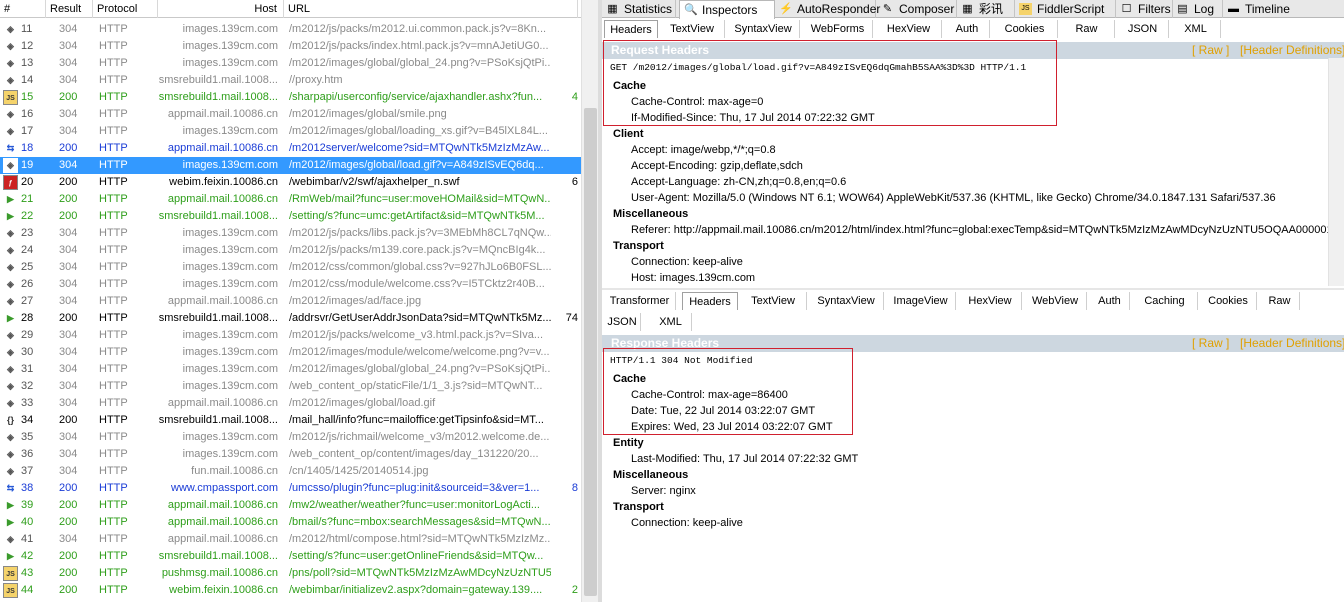 Image resolution: width=1344 pixels, height=602 pixels. What do you see at coordinates (1197, 9) in the screenshot?
I see `tab-log: ▤ Log` at bounding box center [1197, 9].